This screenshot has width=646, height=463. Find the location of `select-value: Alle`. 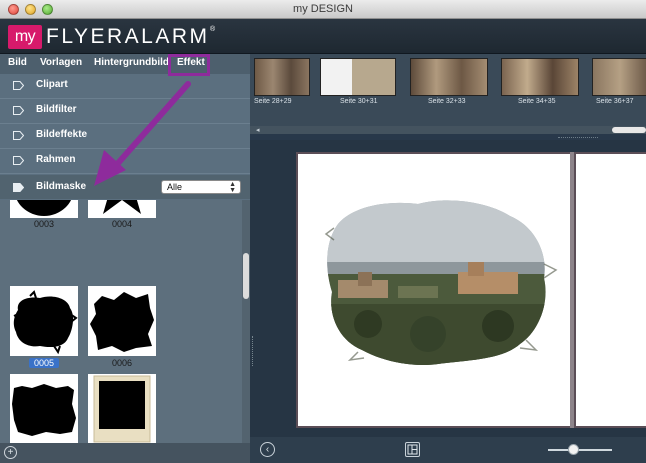

select-value: Alle is located at coordinates (175, 187).